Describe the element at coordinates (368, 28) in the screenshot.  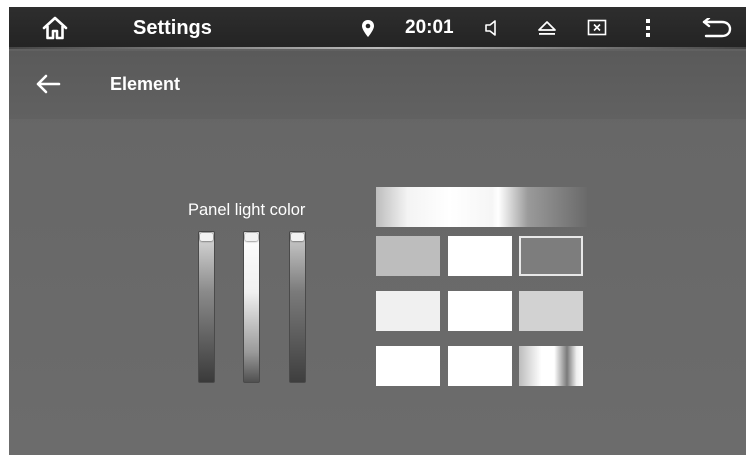
I see `location-pin-icon` at that location.